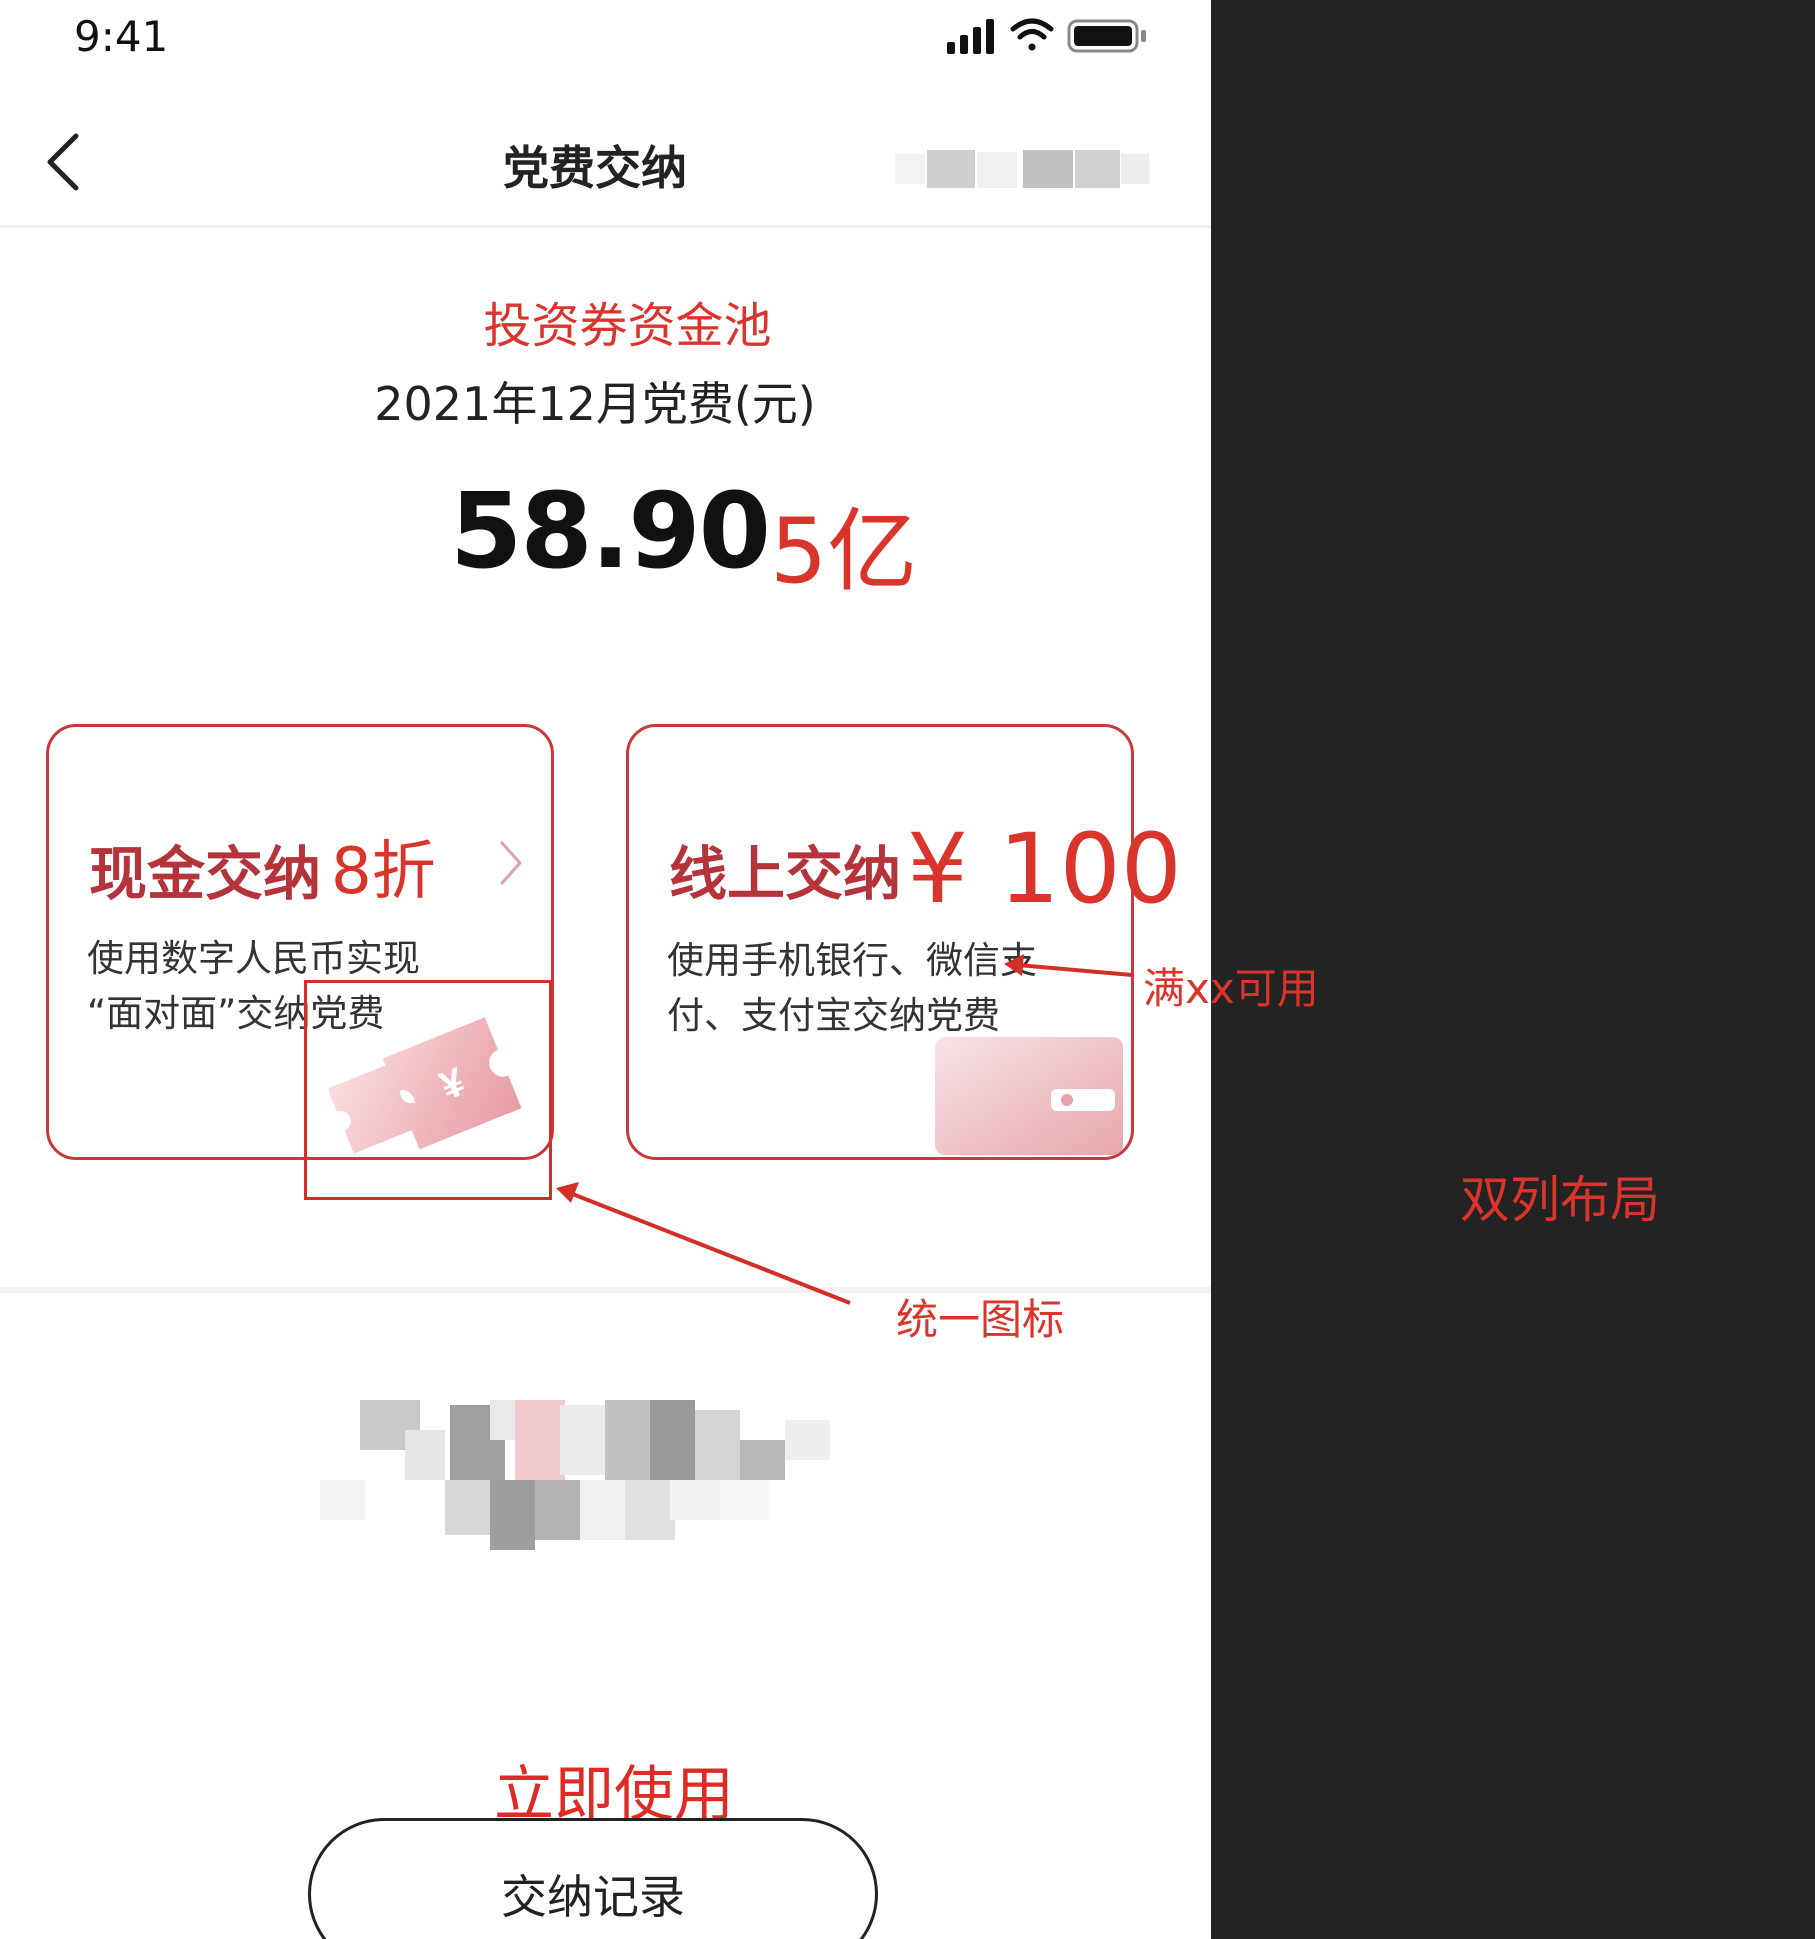 The width and height of the screenshot is (1815, 1939). Describe the element at coordinates (980, 1319) in the screenshot. I see `annotation-unify-icon: 统一图标` at that location.